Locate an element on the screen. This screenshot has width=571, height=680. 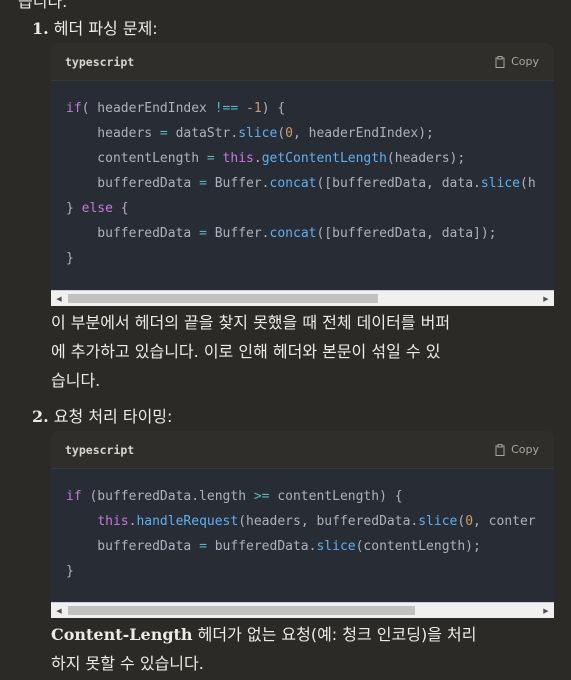
code-line: if( headerEndIndex !== -1) { is located at coordinates (310, 108).